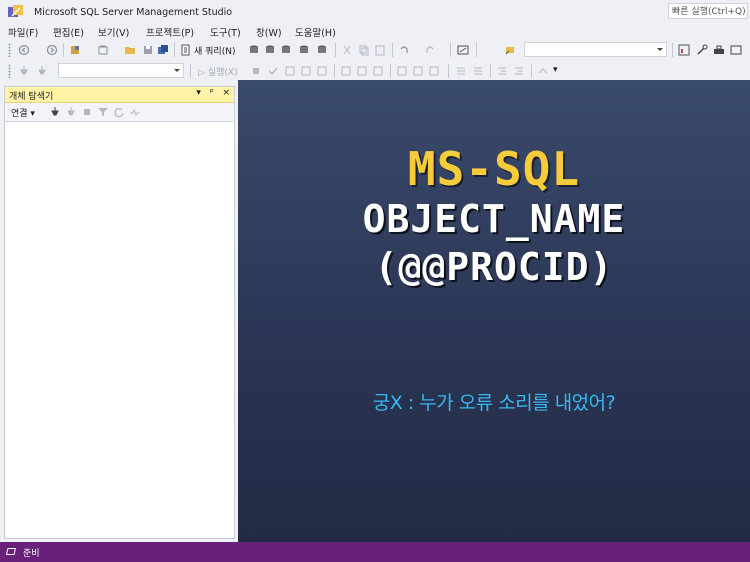 This screenshot has width=750, height=562. What do you see at coordinates (163, 50) in the screenshot?
I see `save-all-icon` at bounding box center [163, 50].